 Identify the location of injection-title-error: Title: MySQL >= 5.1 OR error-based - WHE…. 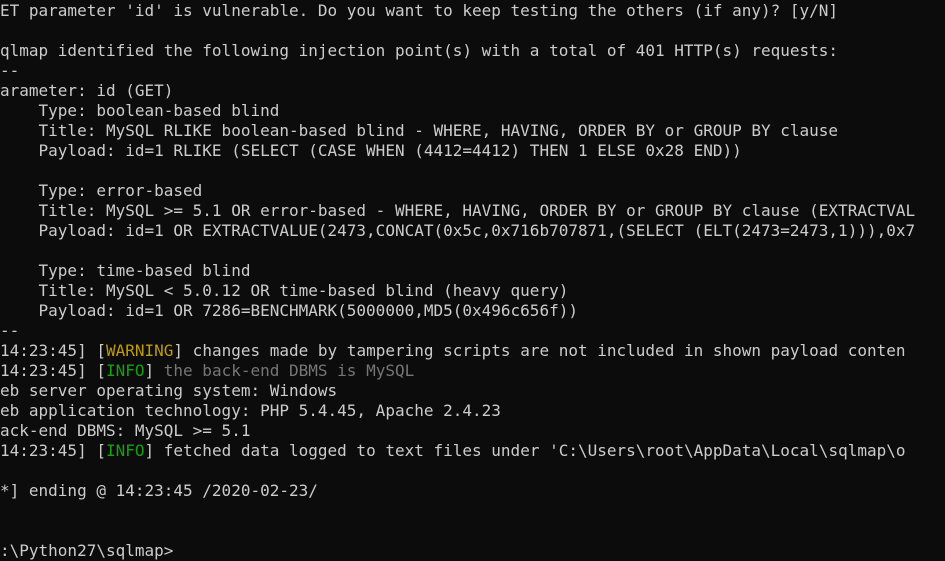
(458, 210).